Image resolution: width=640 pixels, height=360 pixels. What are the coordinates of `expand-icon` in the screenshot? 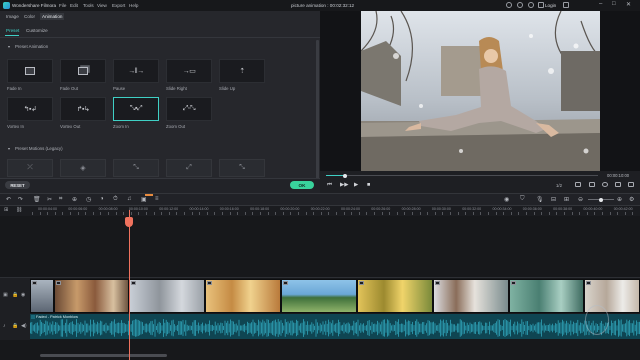 It's located at (618, 184).